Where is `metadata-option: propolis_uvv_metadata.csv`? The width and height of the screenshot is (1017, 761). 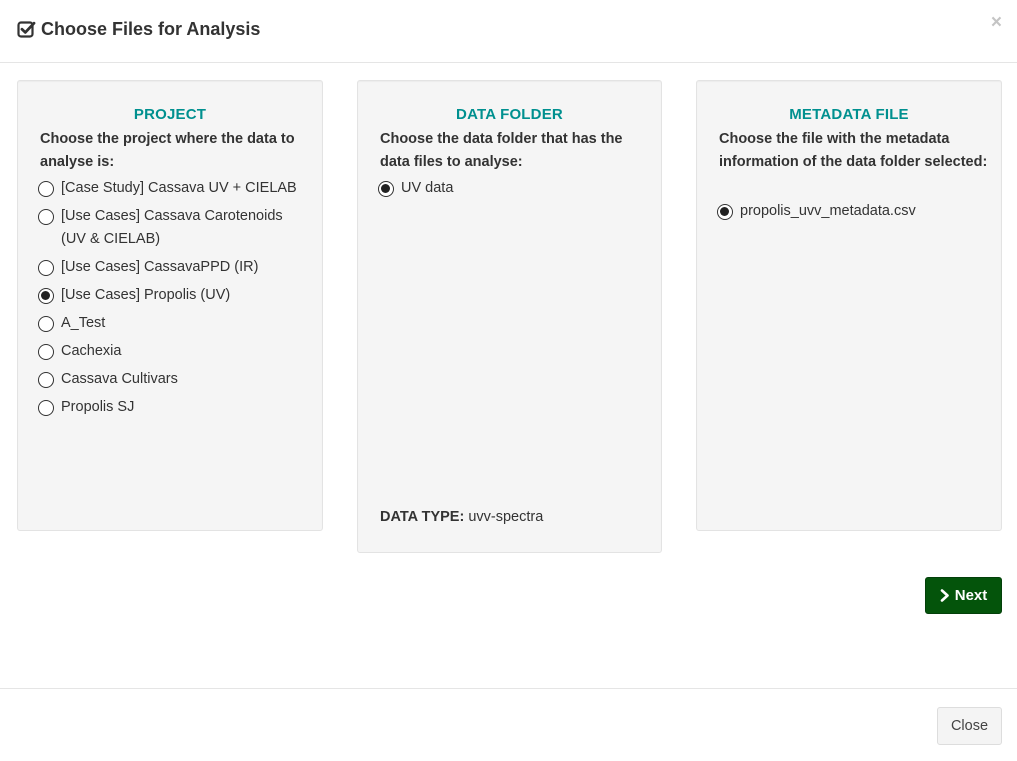
metadata-option: propolis_uvv_metadata.csv is located at coordinates (852, 211).